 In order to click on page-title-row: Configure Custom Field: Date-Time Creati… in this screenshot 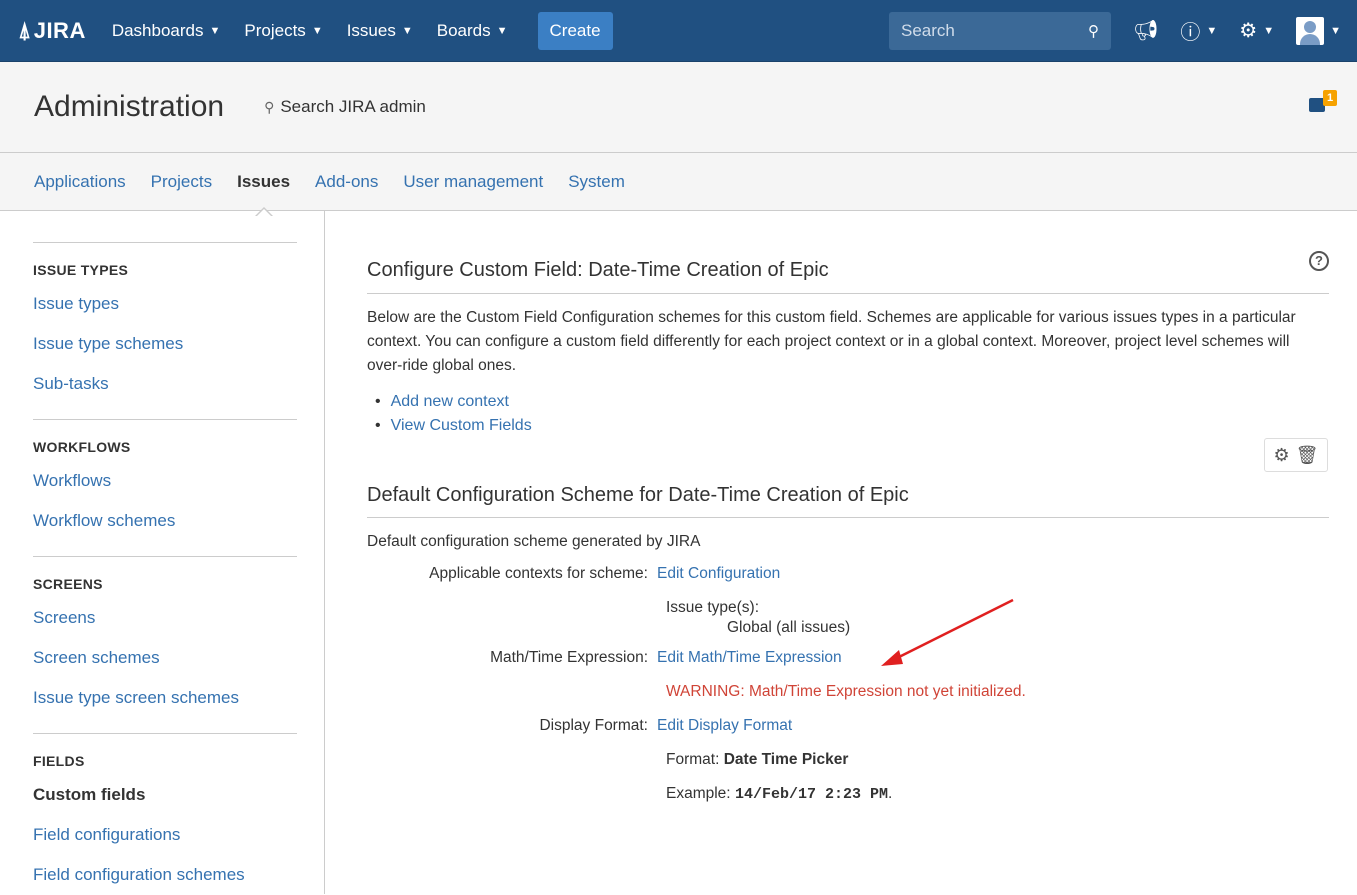, I will do `click(848, 272)`.